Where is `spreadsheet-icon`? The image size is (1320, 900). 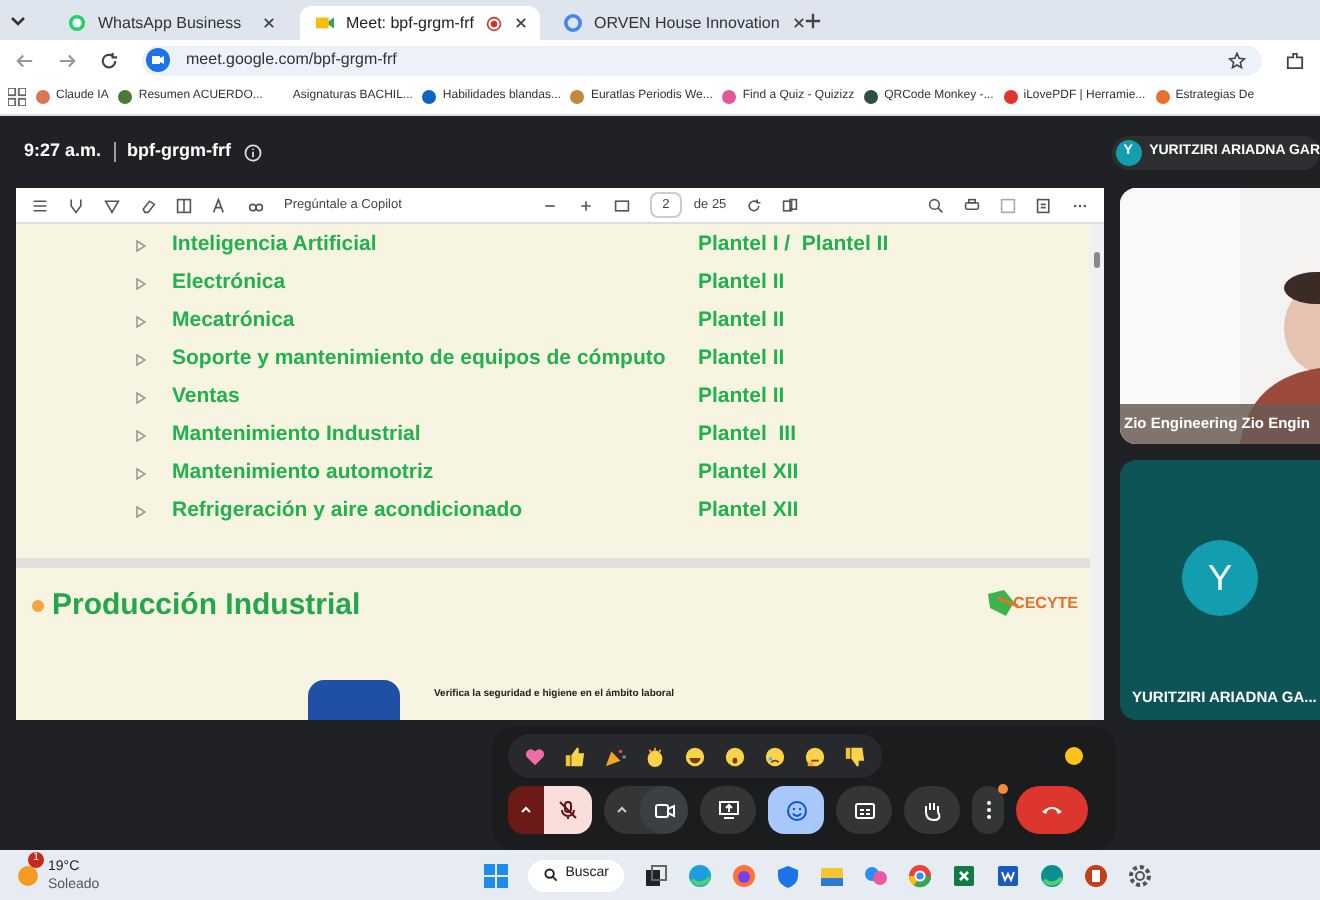
spreadsheet-icon is located at coordinates (963, 875).